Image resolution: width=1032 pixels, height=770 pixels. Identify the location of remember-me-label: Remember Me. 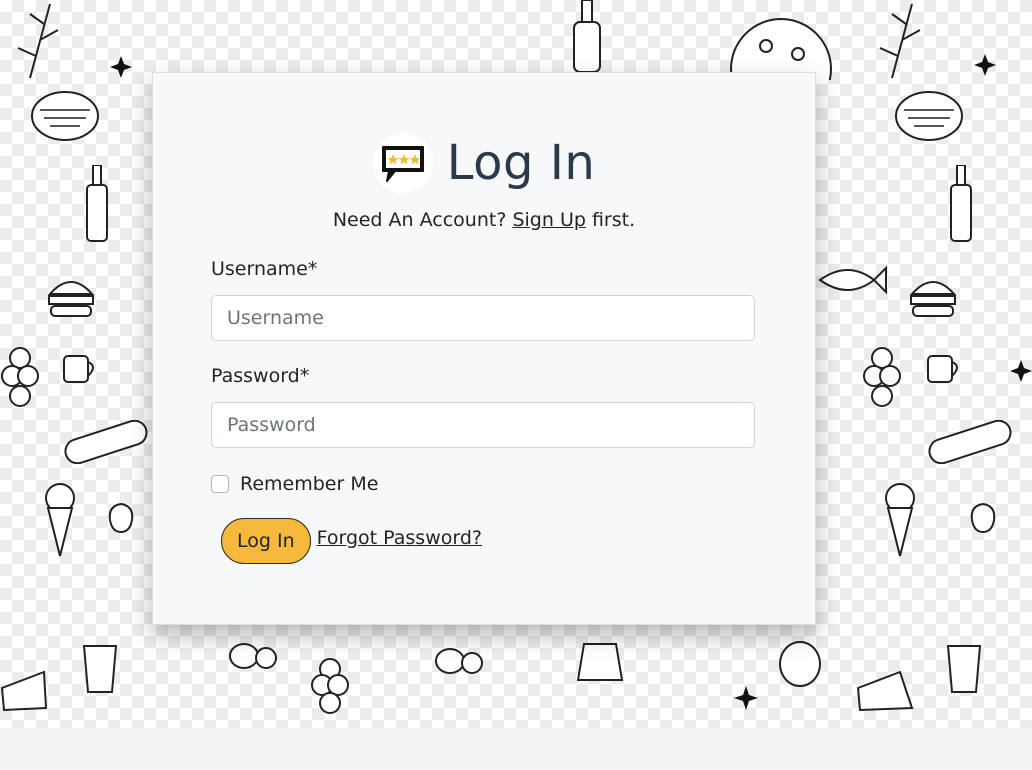
(309, 484).